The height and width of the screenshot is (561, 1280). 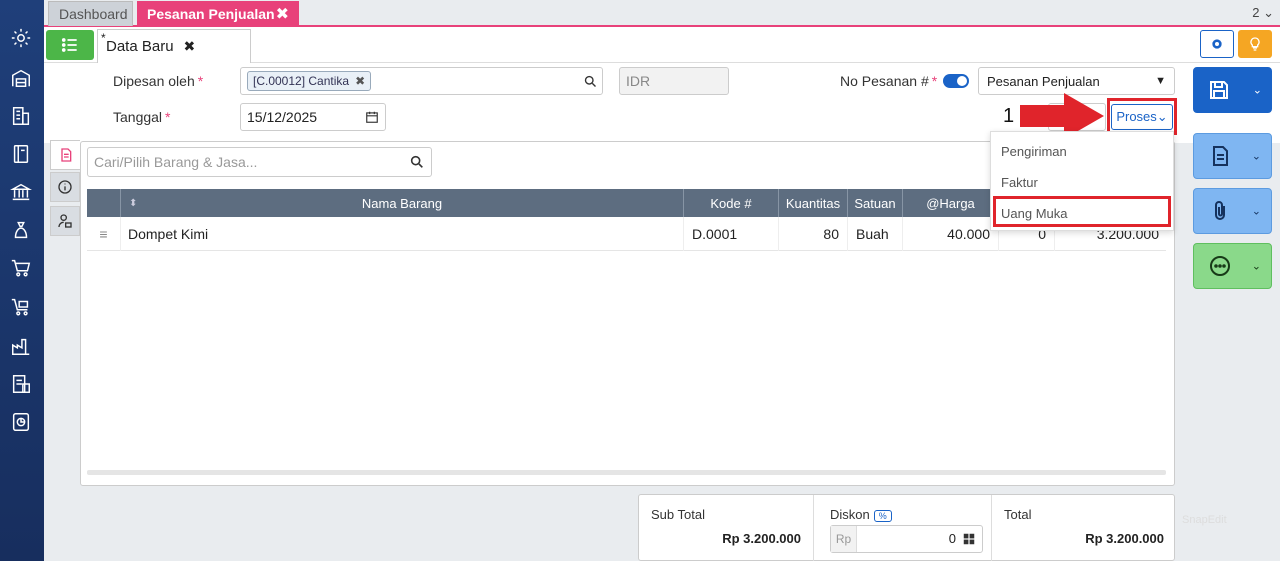 I want to click on highlight-box-uang-muka, so click(x=1082, y=211).